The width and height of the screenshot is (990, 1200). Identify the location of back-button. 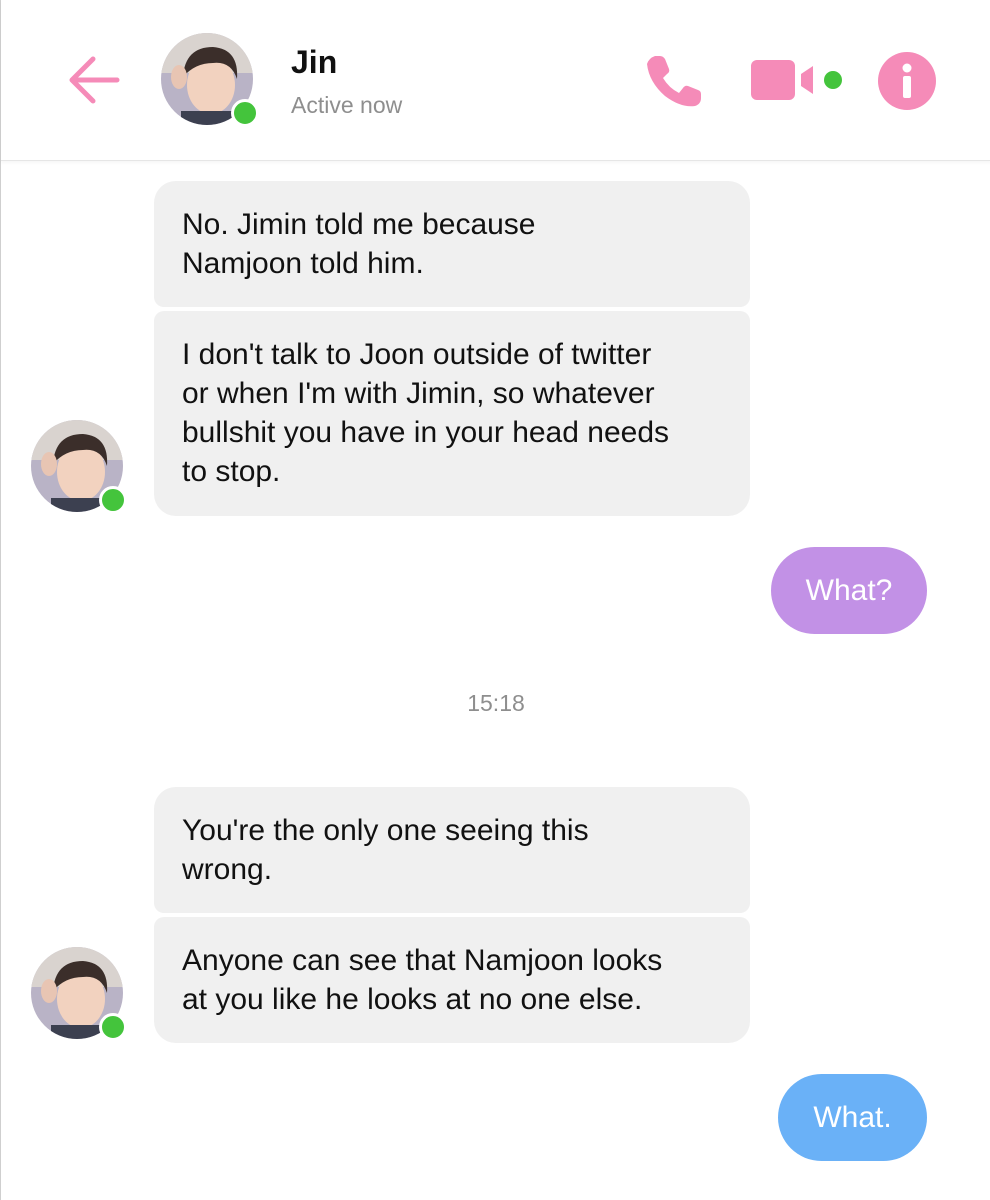
(93, 80).